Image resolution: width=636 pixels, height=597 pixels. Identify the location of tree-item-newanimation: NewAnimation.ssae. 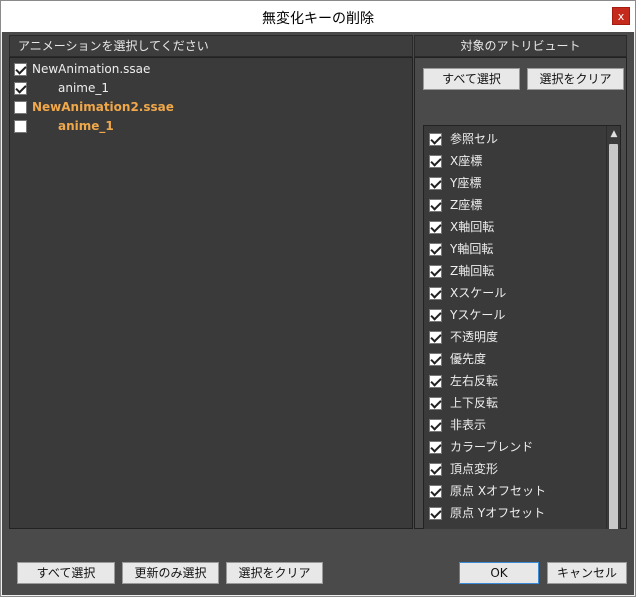
(210, 69).